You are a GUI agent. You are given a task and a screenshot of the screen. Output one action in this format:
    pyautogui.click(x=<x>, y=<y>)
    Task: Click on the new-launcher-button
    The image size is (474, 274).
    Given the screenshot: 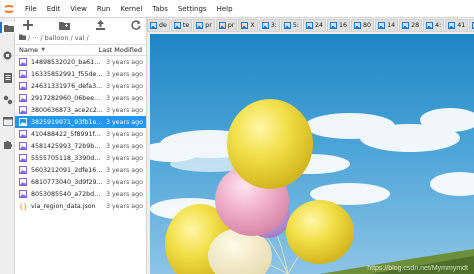 What is the action you would take?
    pyautogui.click(x=28, y=25)
    